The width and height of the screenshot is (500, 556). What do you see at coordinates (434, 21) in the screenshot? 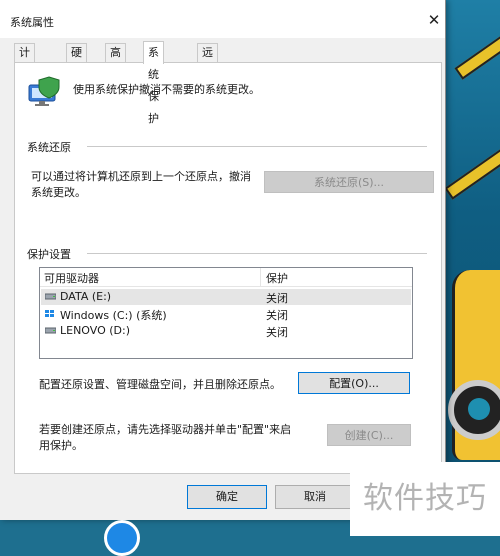
I see `close-button: ✕` at bounding box center [434, 21].